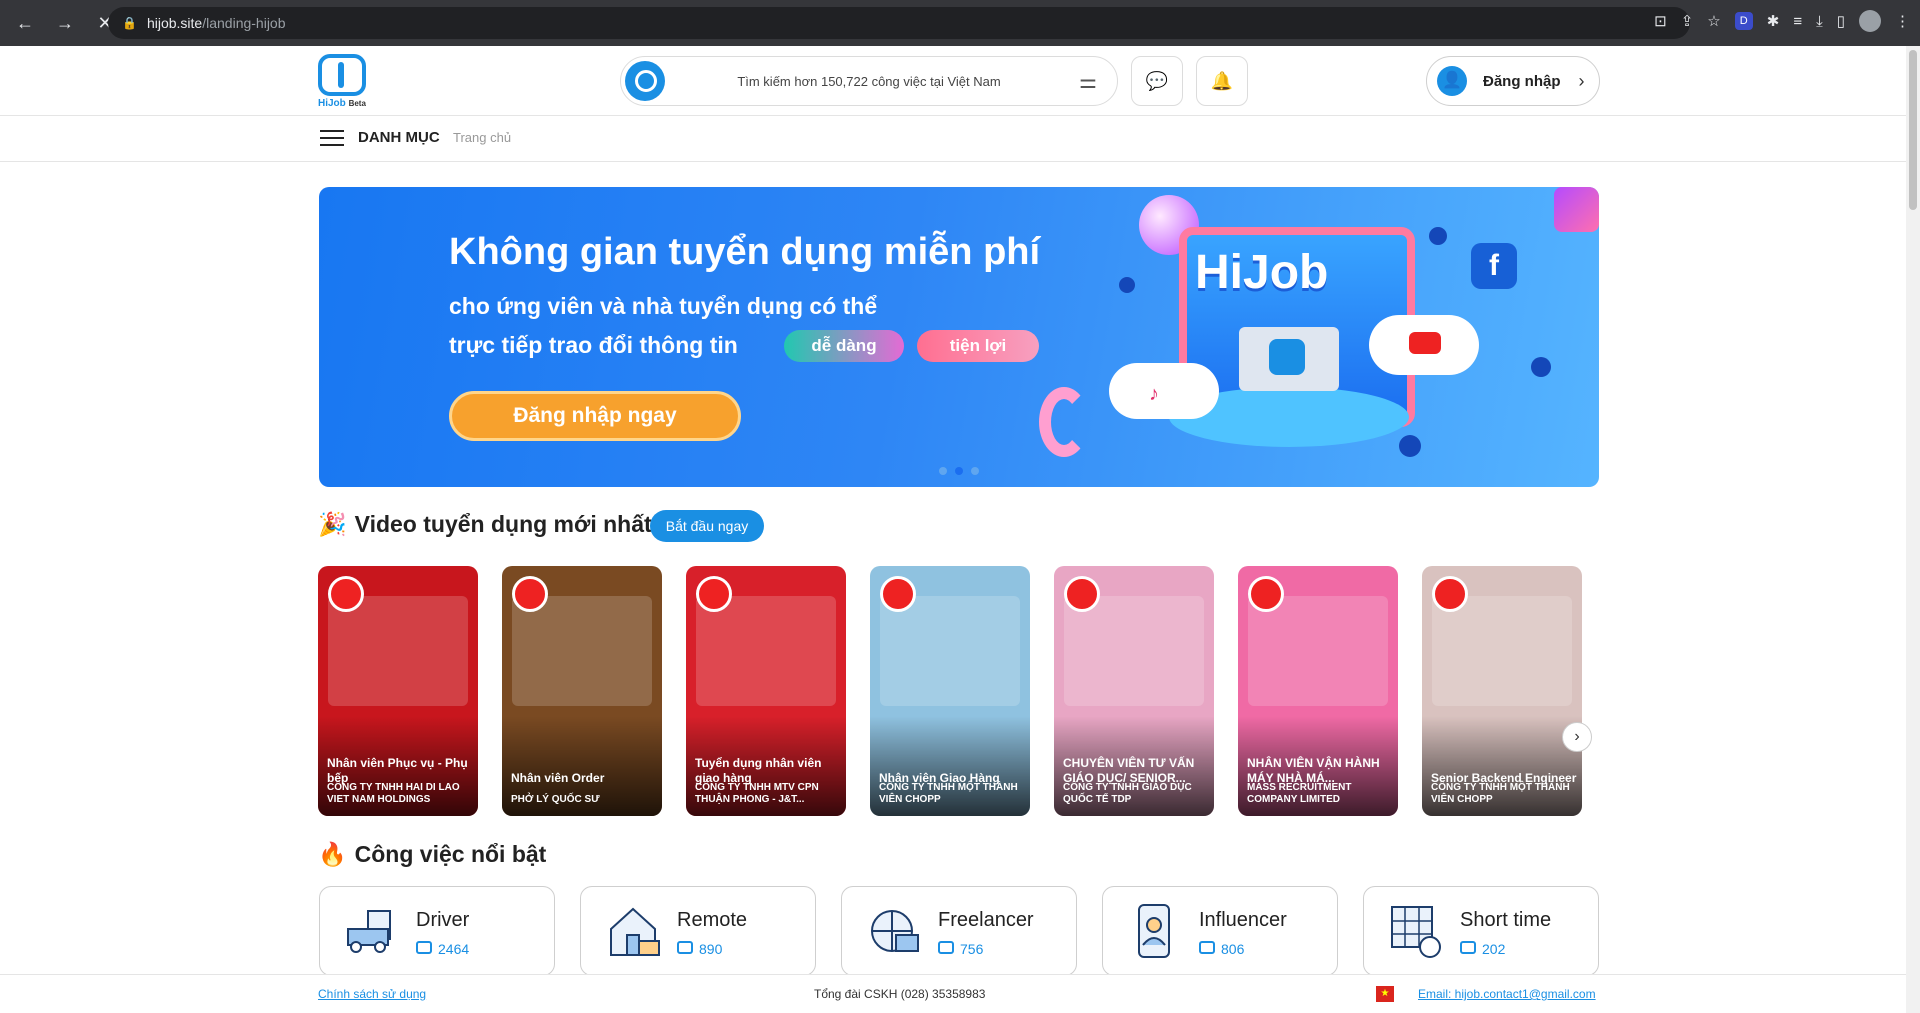  I want to click on featured-section-title: 🔥 Công việc nổi bật, so click(432, 854).